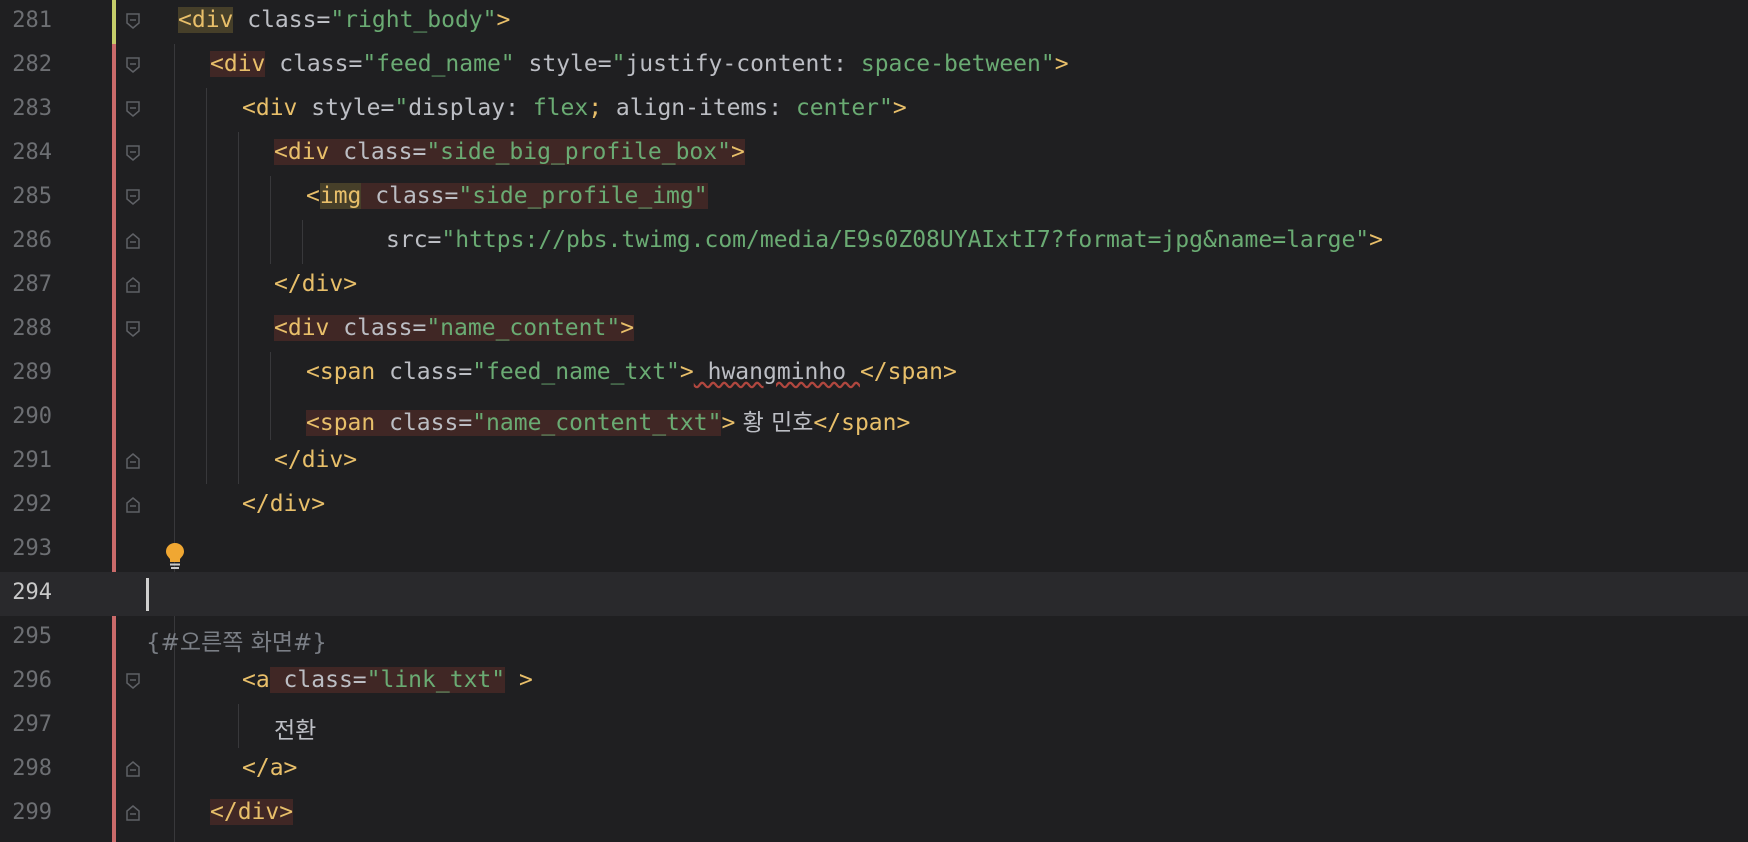  What do you see at coordinates (32, 680) in the screenshot?
I see `line-number: 296` at bounding box center [32, 680].